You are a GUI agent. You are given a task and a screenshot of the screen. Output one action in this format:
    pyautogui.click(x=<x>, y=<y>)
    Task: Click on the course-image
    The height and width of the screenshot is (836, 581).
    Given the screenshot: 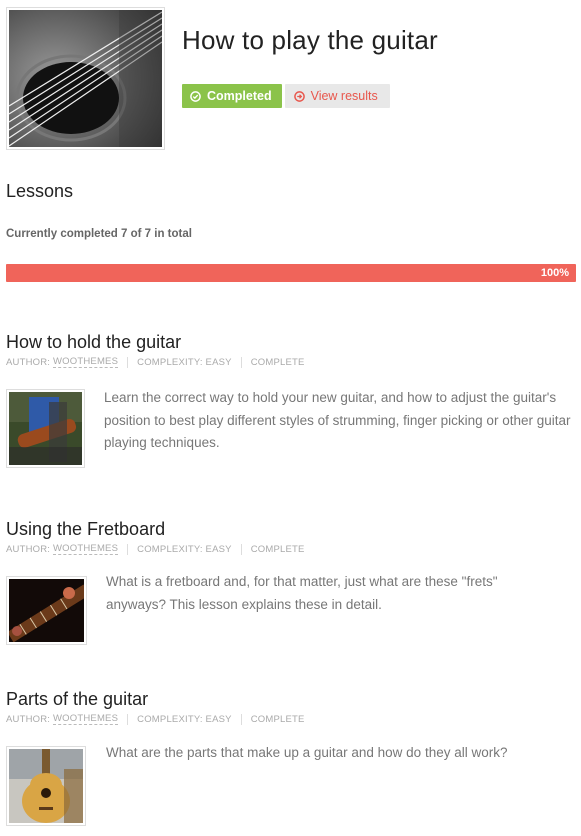 What is the action you would take?
    pyautogui.click(x=85, y=78)
    